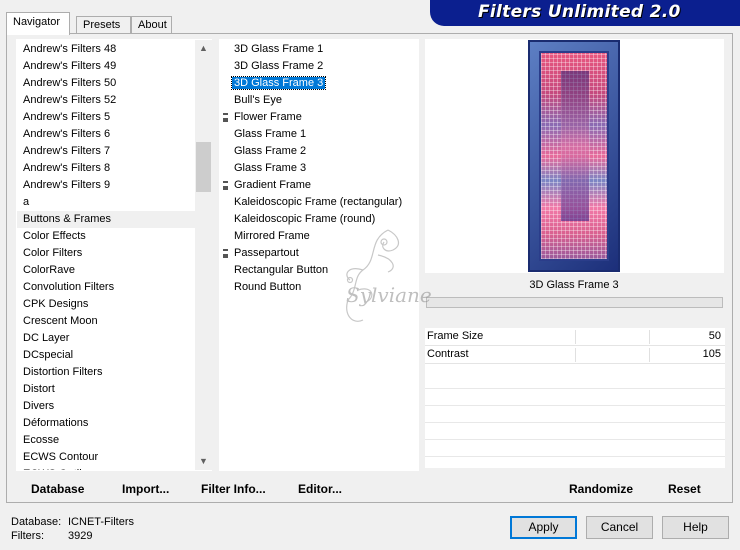 The image size is (740, 550). I want to click on filter-item: Mirrored Frame, so click(319, 236).